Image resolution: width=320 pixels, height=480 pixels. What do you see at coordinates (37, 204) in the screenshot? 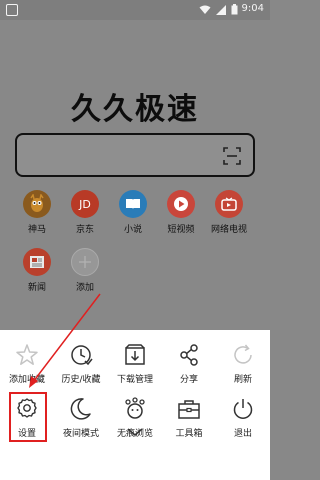
I see `shenma-icon` at bounding box center [37, 204].